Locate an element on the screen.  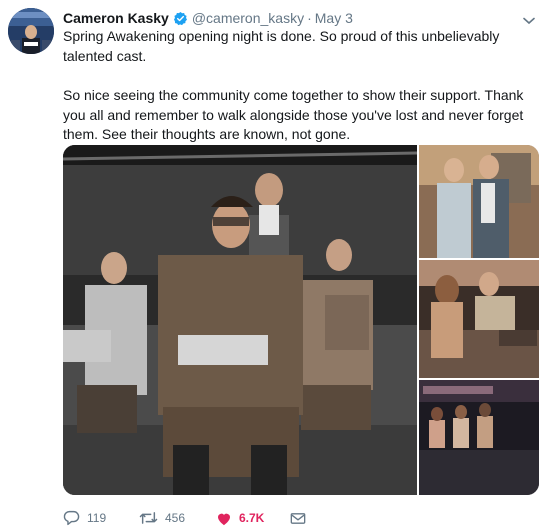
verified-badge-icon is located at coordinates (180, 18).